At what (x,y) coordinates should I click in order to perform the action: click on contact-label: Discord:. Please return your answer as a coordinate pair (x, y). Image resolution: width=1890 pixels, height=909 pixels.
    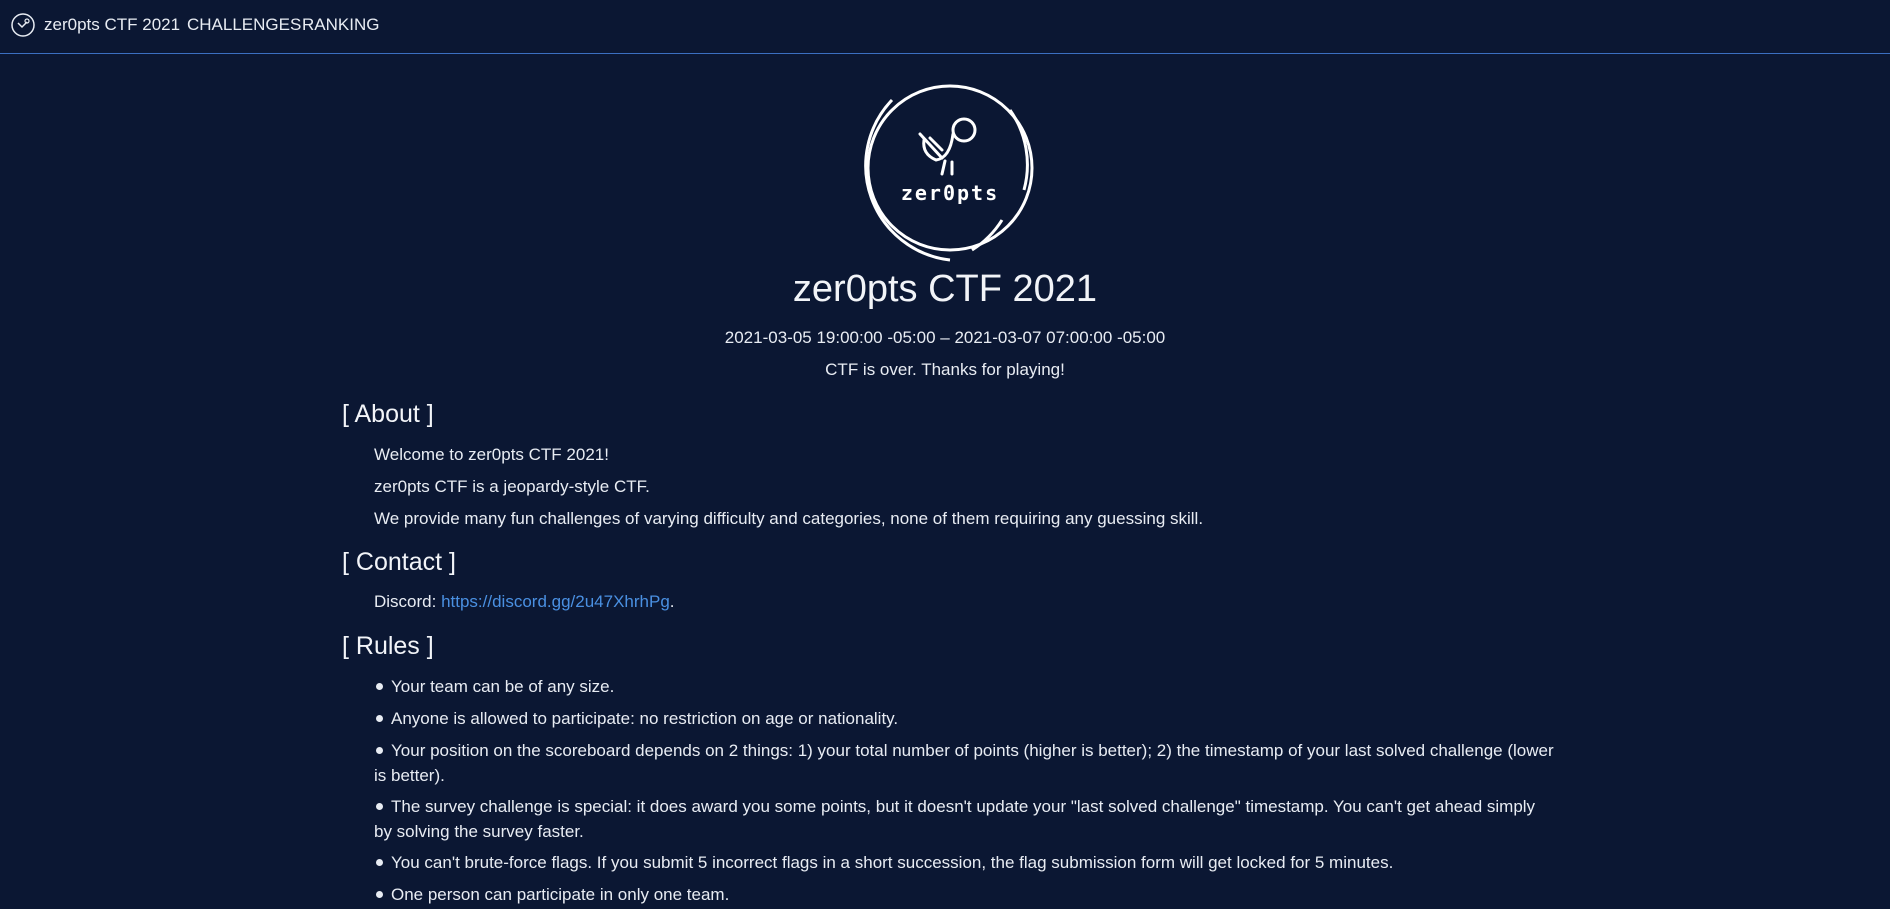
    Looking at the image, I should click on (408, 601).